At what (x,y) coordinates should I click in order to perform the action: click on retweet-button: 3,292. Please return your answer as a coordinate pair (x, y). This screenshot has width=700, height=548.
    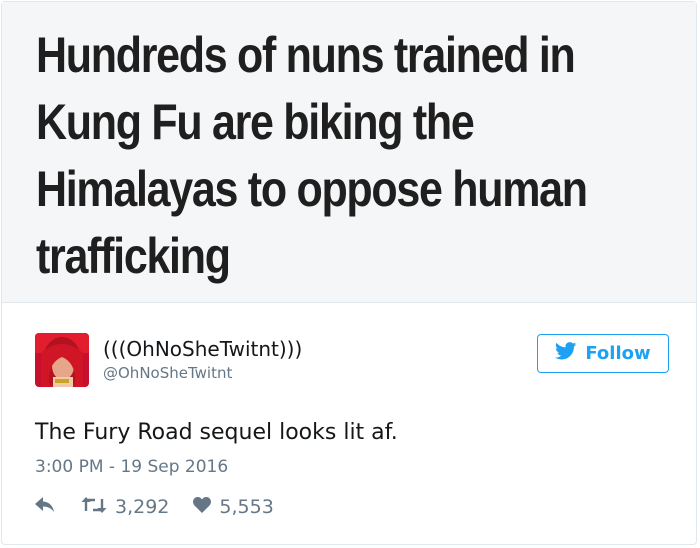
    Looking at the image, I should click on (125, 507).